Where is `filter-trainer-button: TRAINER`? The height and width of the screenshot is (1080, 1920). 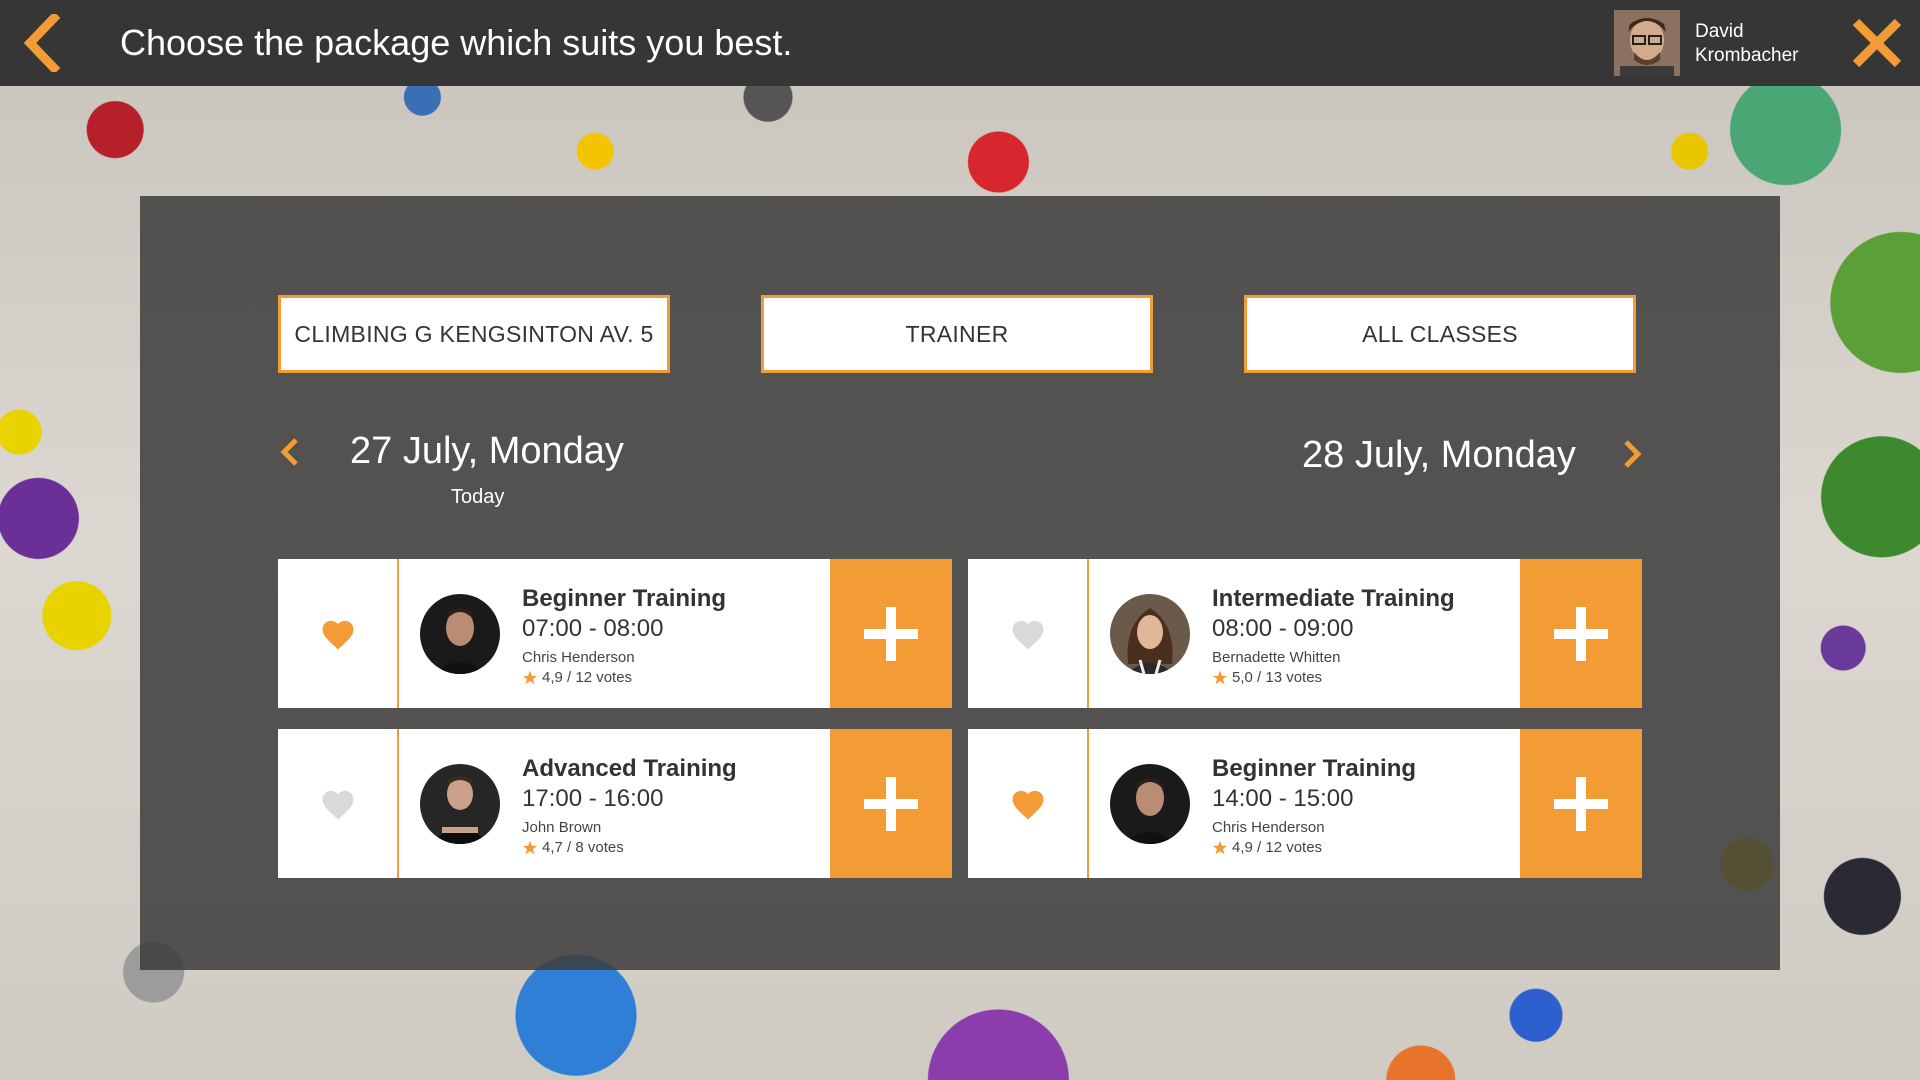
filter-trainer-button: TRAINER is located at coordinates (957, 334).